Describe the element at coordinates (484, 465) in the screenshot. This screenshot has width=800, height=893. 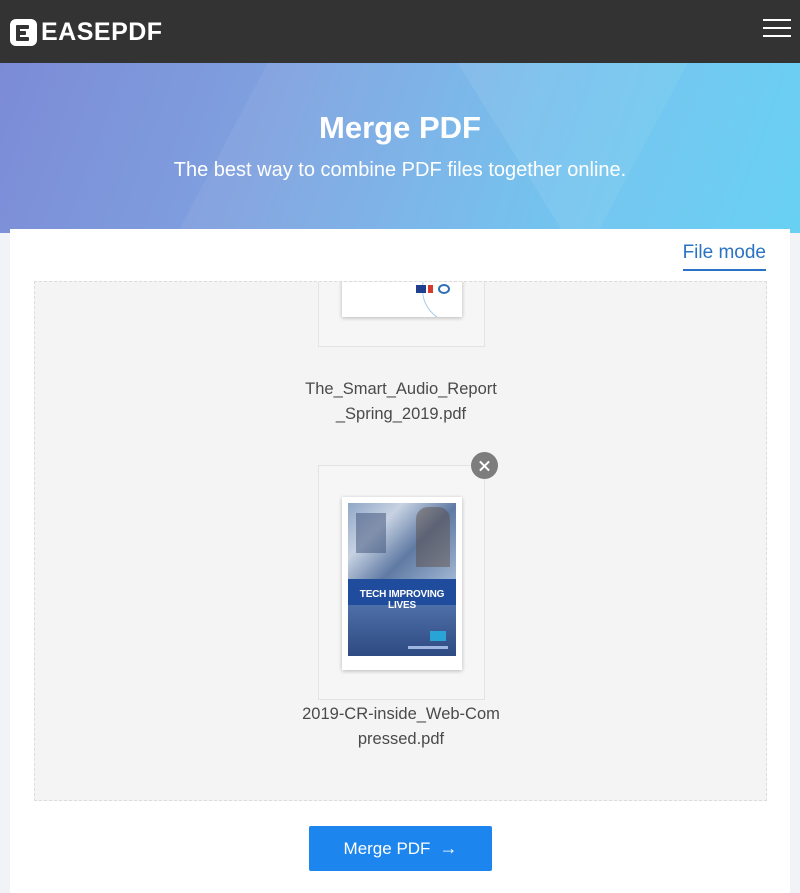
I see `remove-file-icon` at that location.